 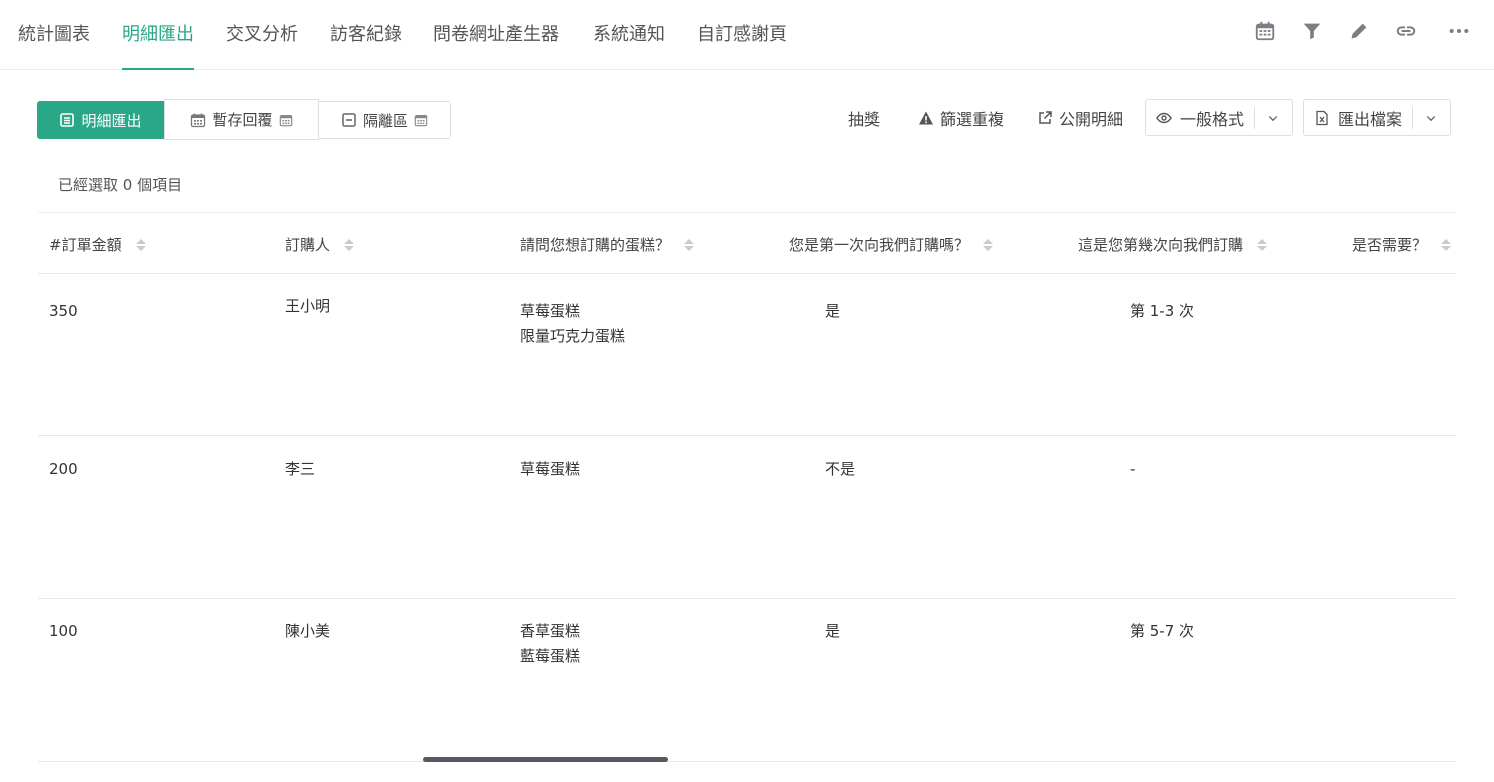 What do you see at coordinates (1460, 32) in the screenshot?
I see `more-icon` at bounding box center [1460, 32].